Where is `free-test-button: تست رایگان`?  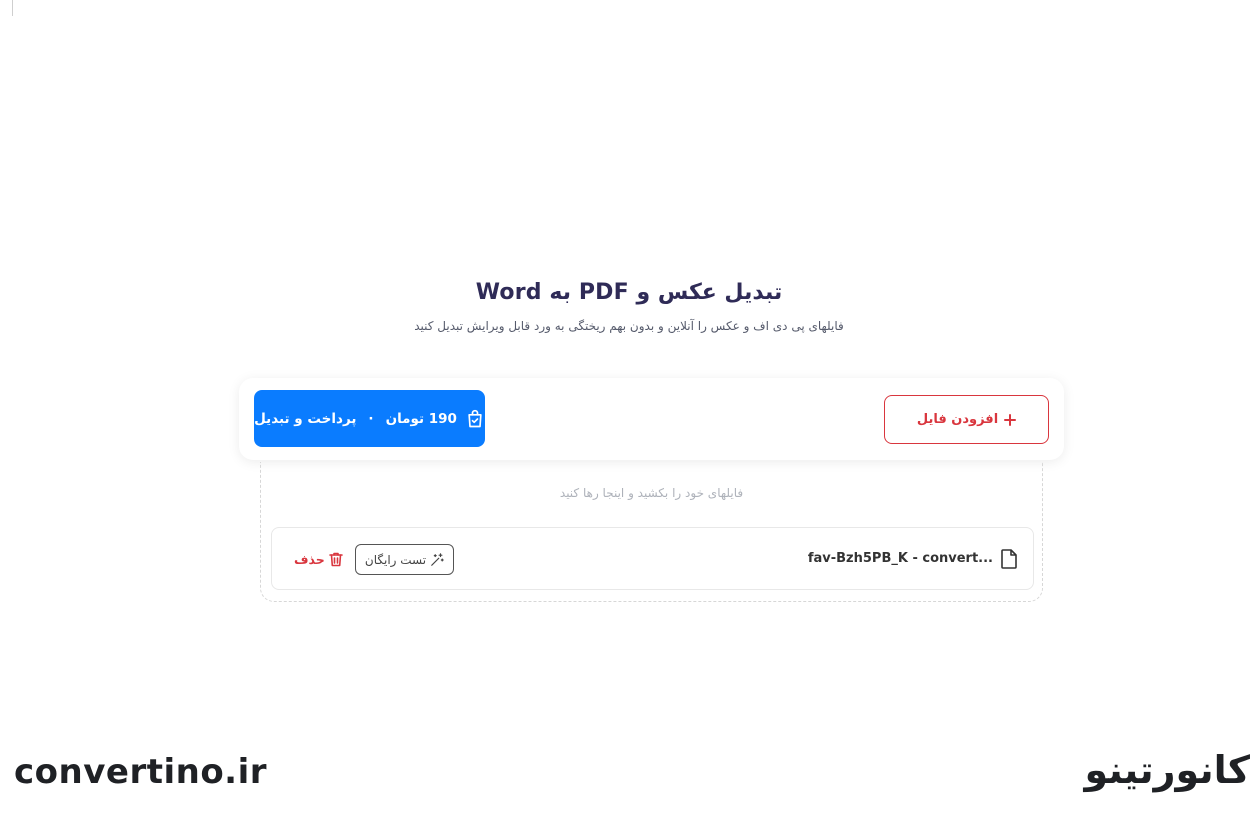
free-test-button: تست رایگان is located at coordinates (404, 559).